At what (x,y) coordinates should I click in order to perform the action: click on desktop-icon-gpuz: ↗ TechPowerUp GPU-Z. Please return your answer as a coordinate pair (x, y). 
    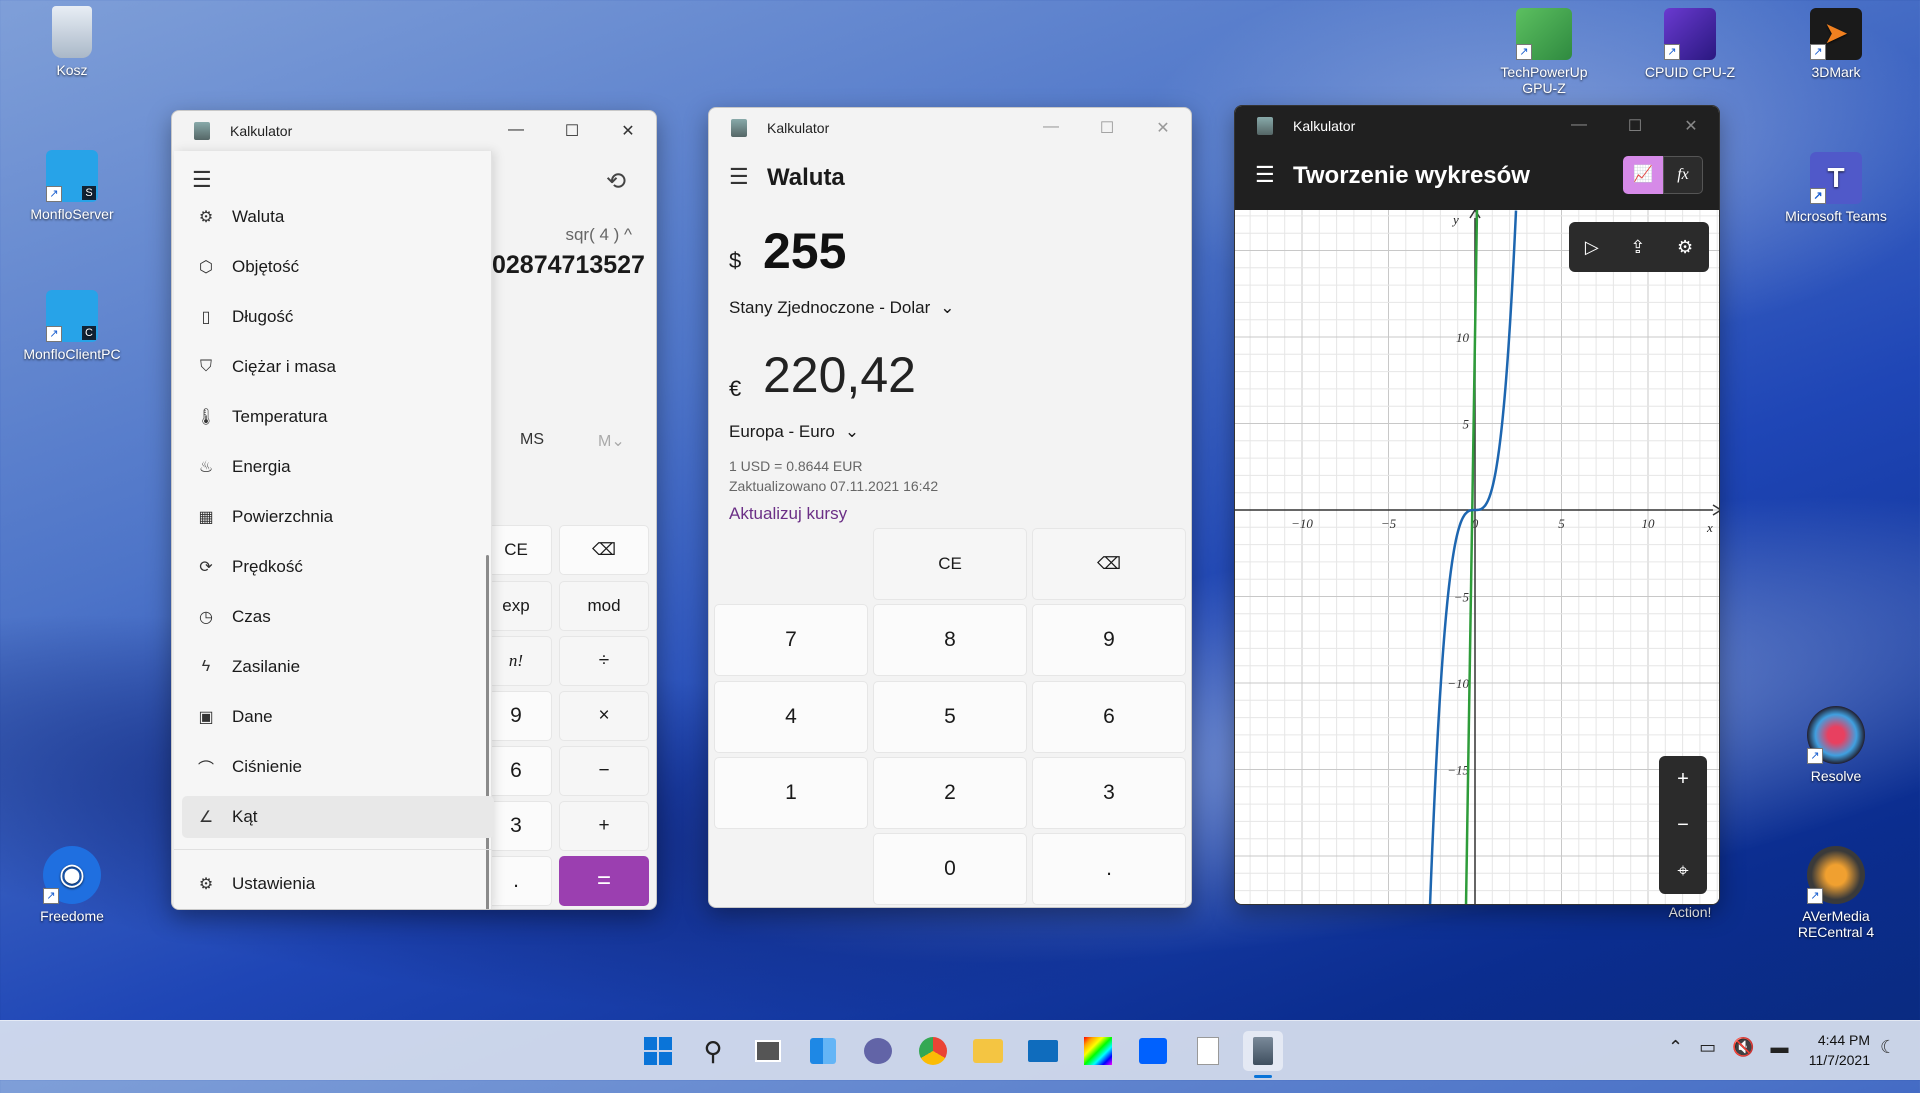
    Looking at the image, I should click on (1544, 52).